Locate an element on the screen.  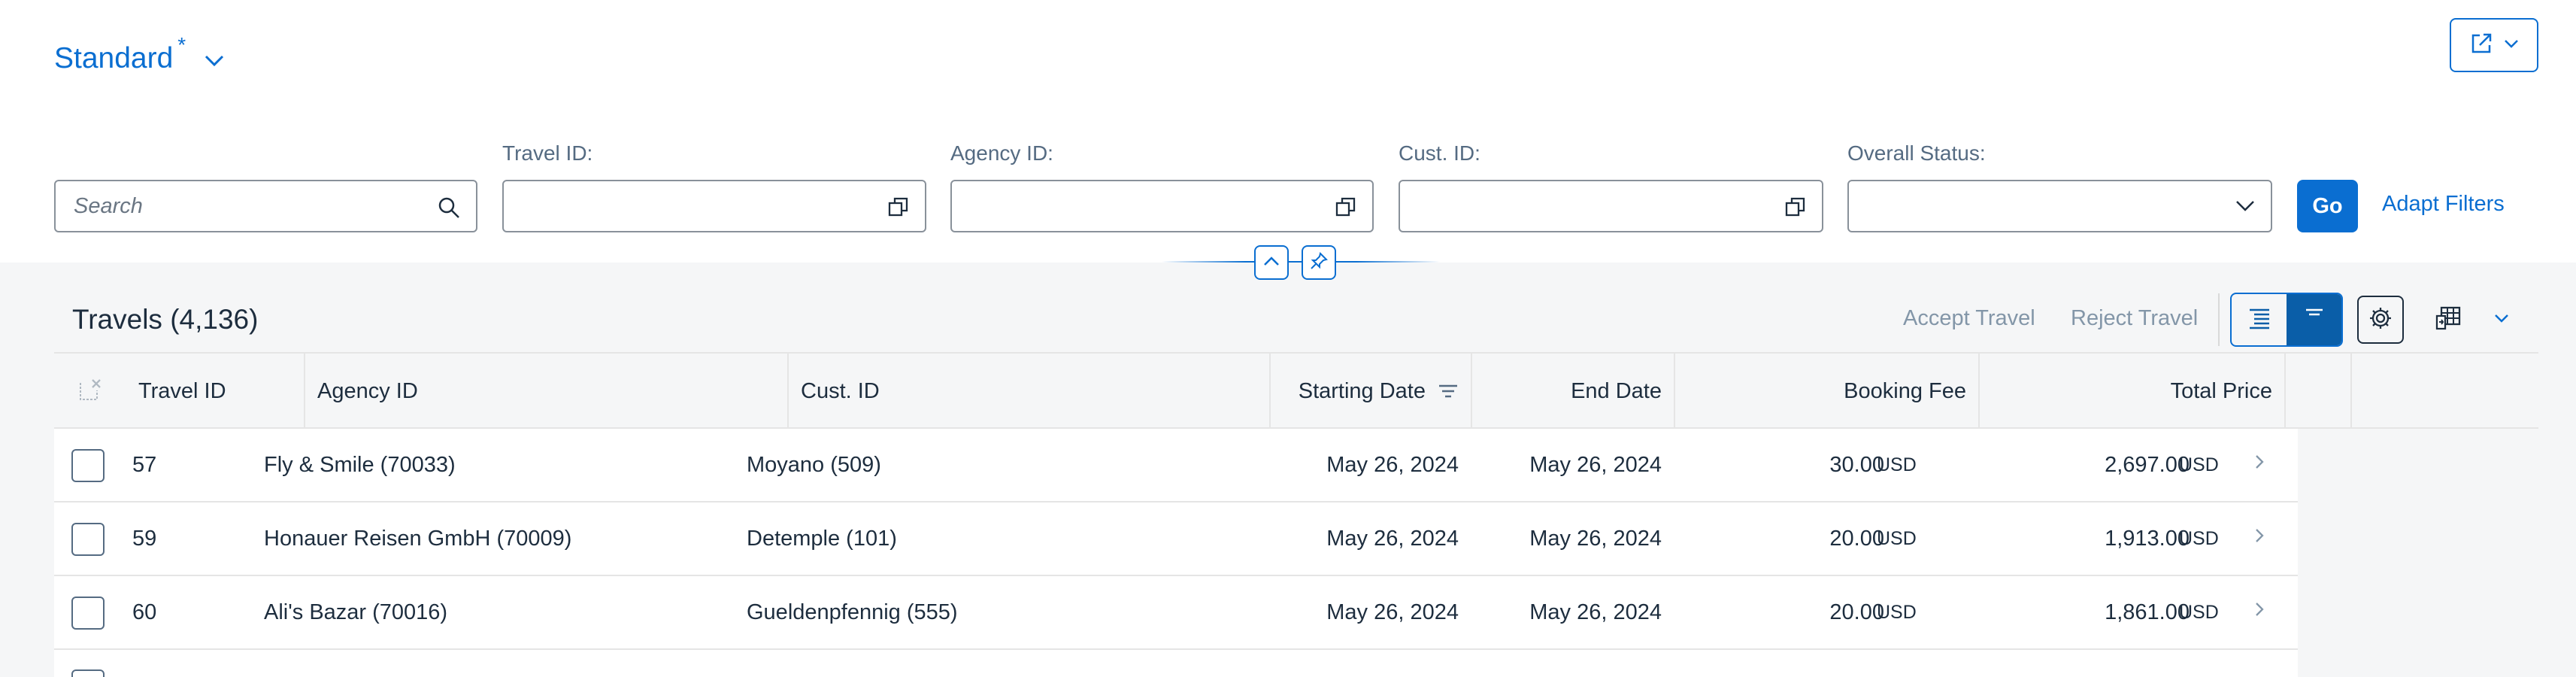
header-divider is located at coordinates (1301, 262).